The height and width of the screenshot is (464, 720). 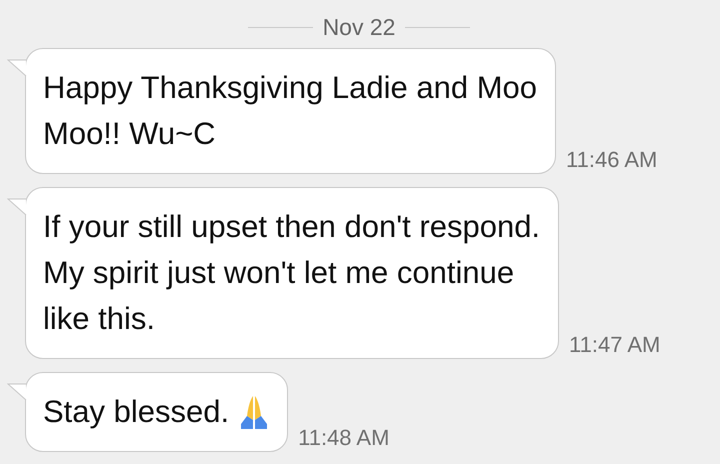 What do you see at coordinates (359, 27) in the screenshot?
I see `date-divider: Nov 22` at bounding box center [359, 27].